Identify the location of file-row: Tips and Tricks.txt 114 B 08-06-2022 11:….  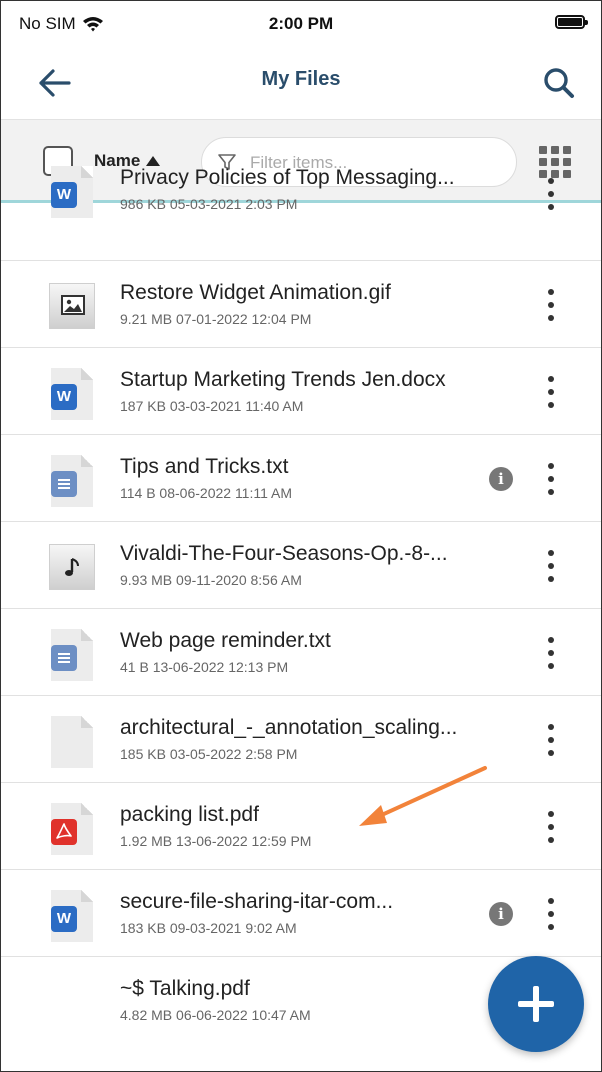
(301, 478).